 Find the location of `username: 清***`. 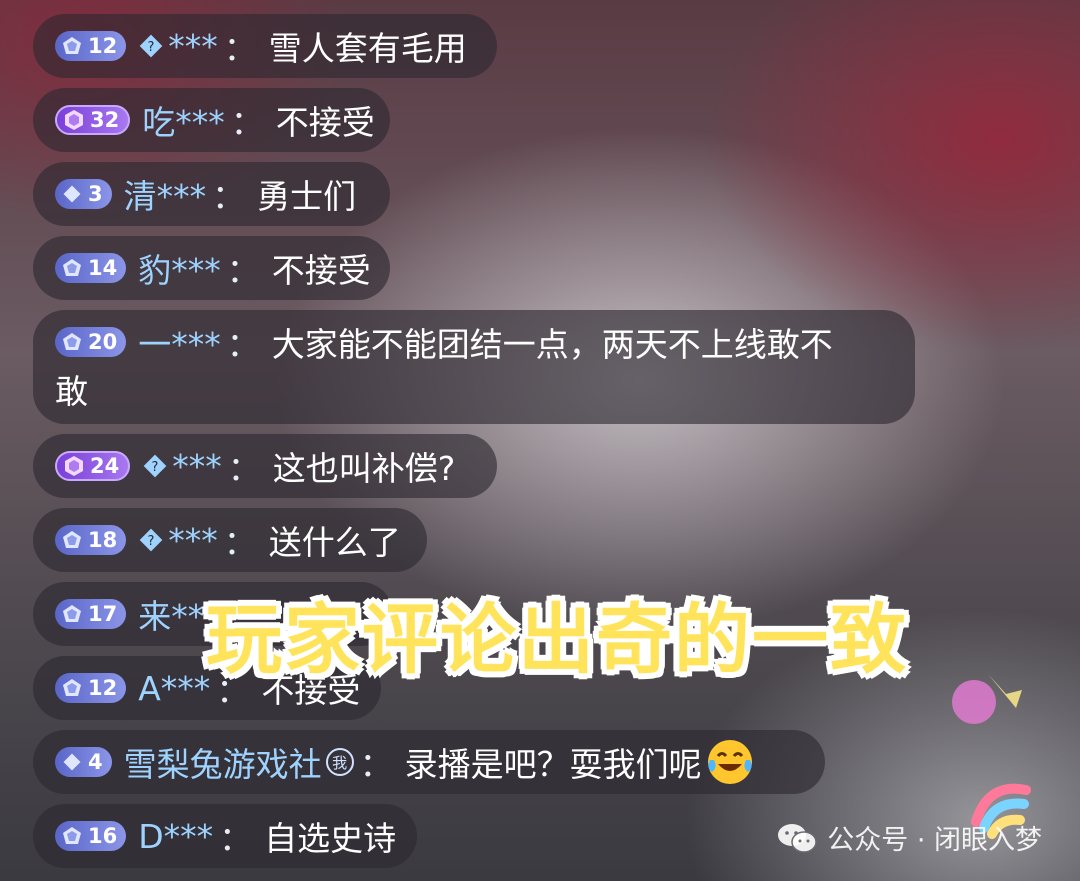

username: 清*** is located at coordinates (165, 194).